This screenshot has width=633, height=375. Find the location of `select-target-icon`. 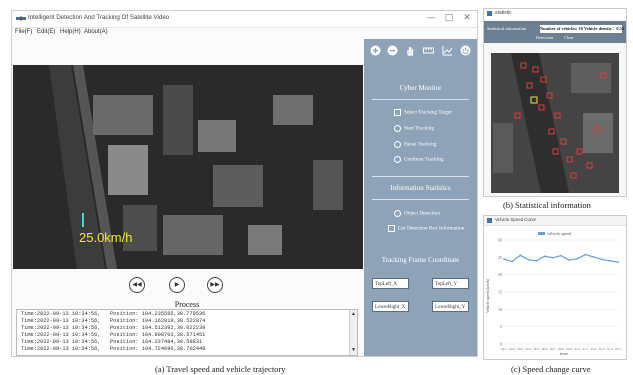

select-target-icon is located at coordinates (397, 112).